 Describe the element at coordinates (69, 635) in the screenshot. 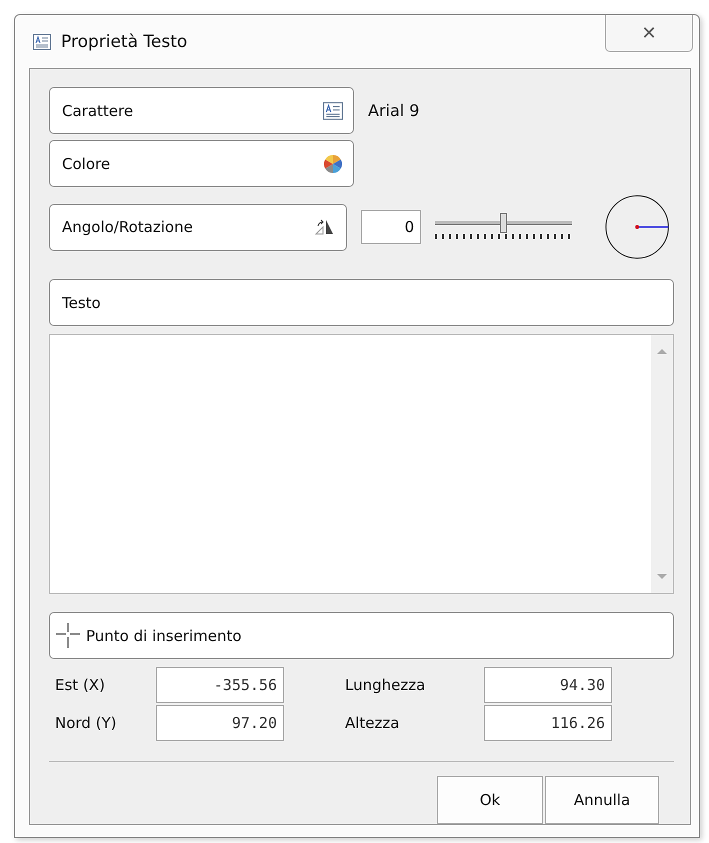

I see `crosshair-icon` at that location.